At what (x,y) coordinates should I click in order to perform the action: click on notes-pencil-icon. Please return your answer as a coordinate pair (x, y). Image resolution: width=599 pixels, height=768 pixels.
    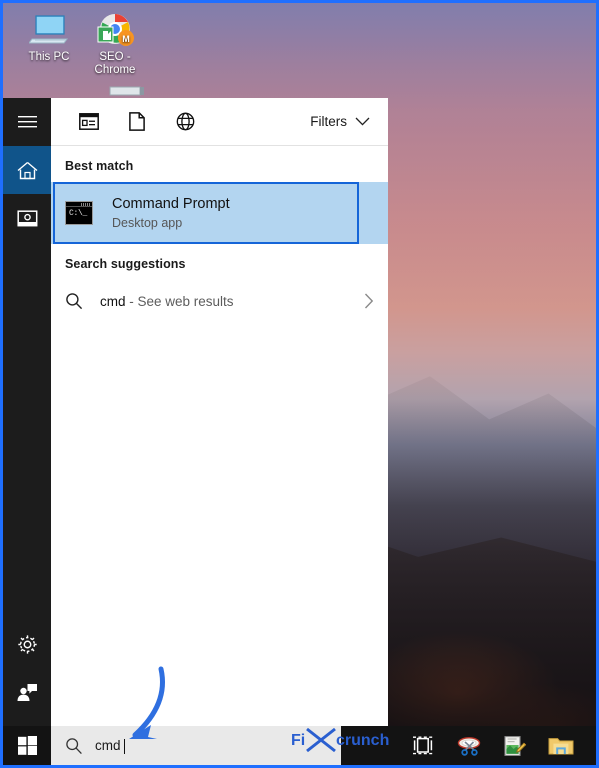
    Looking at the image, I should click on (515, 746).